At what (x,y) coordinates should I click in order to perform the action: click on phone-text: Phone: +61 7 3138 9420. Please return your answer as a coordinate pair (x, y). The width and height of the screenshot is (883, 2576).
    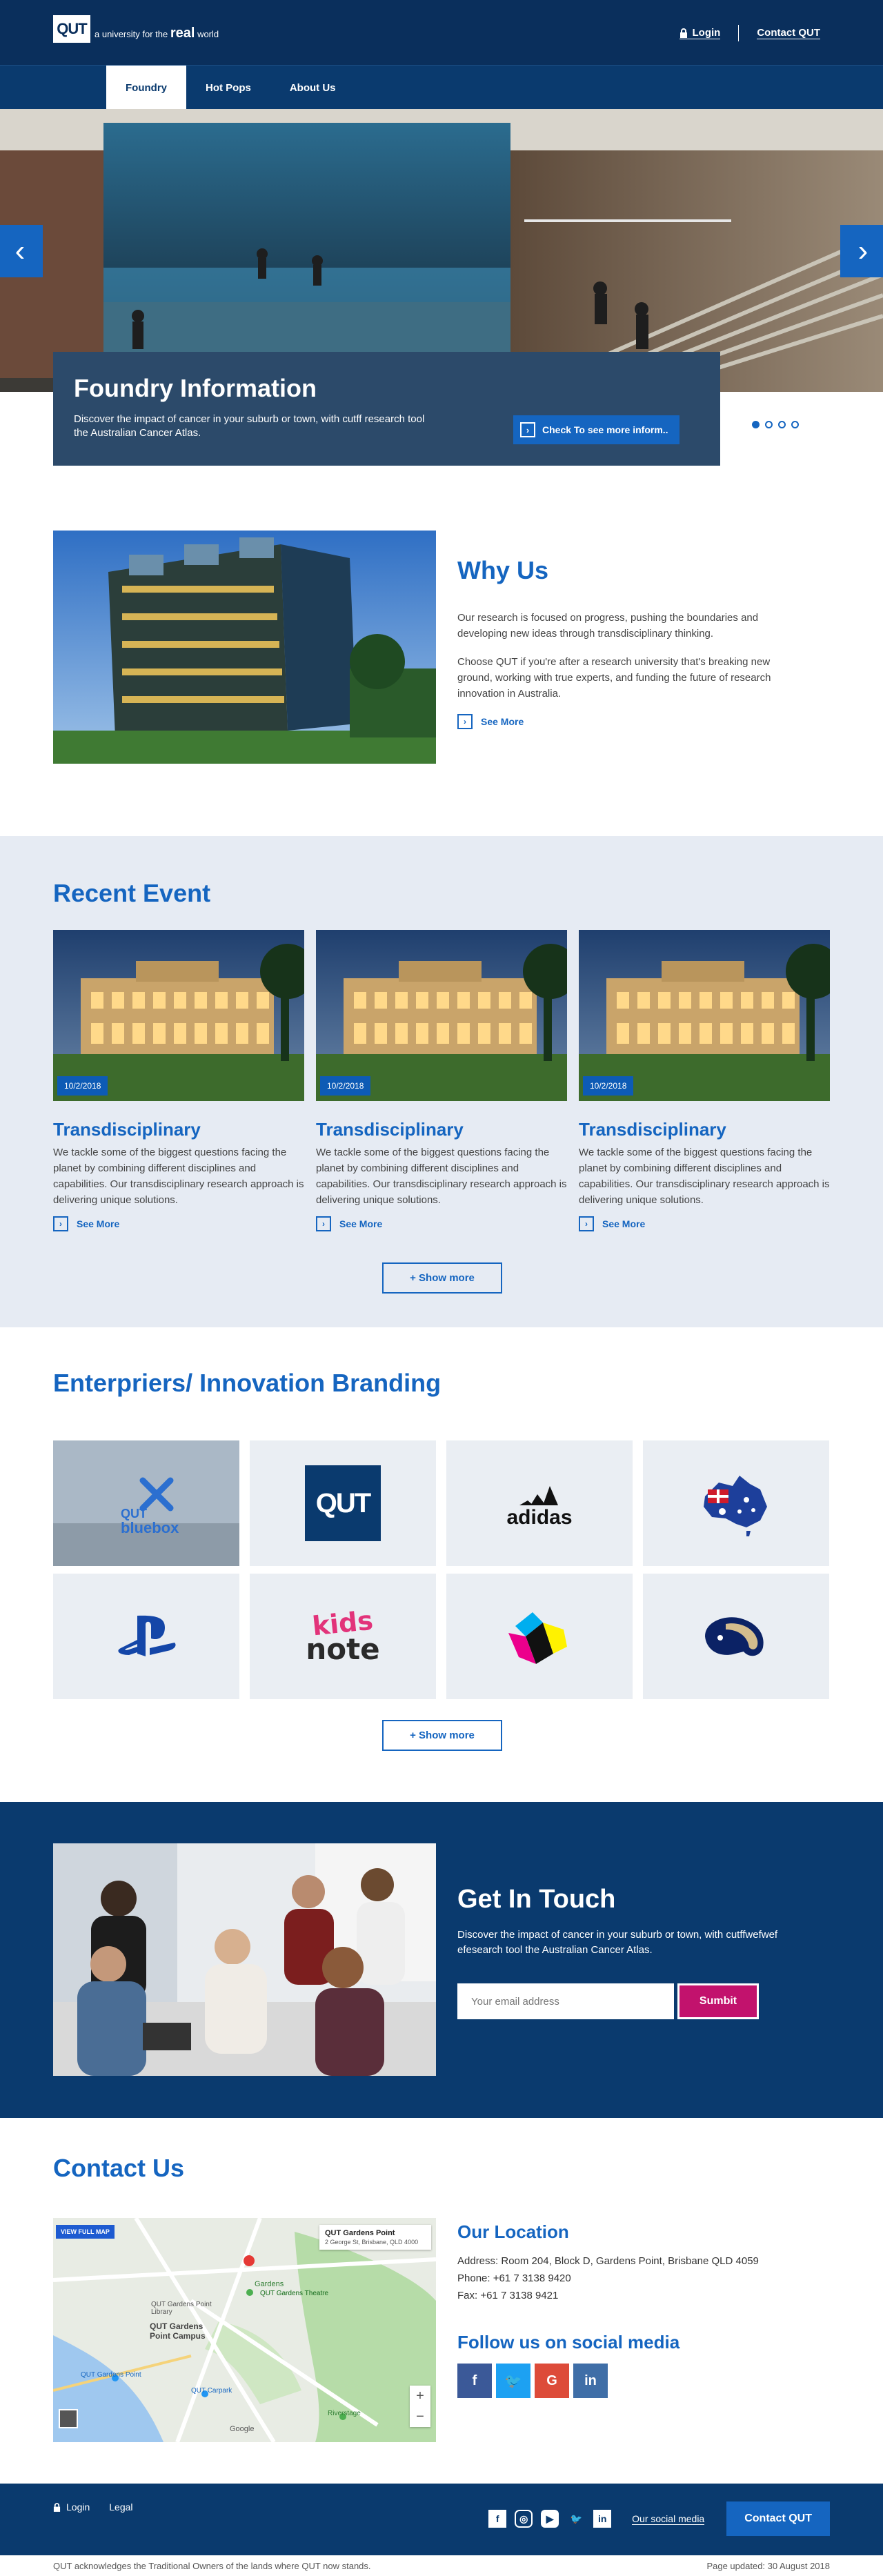
    Looking at the image, I should click on (514, 2278).